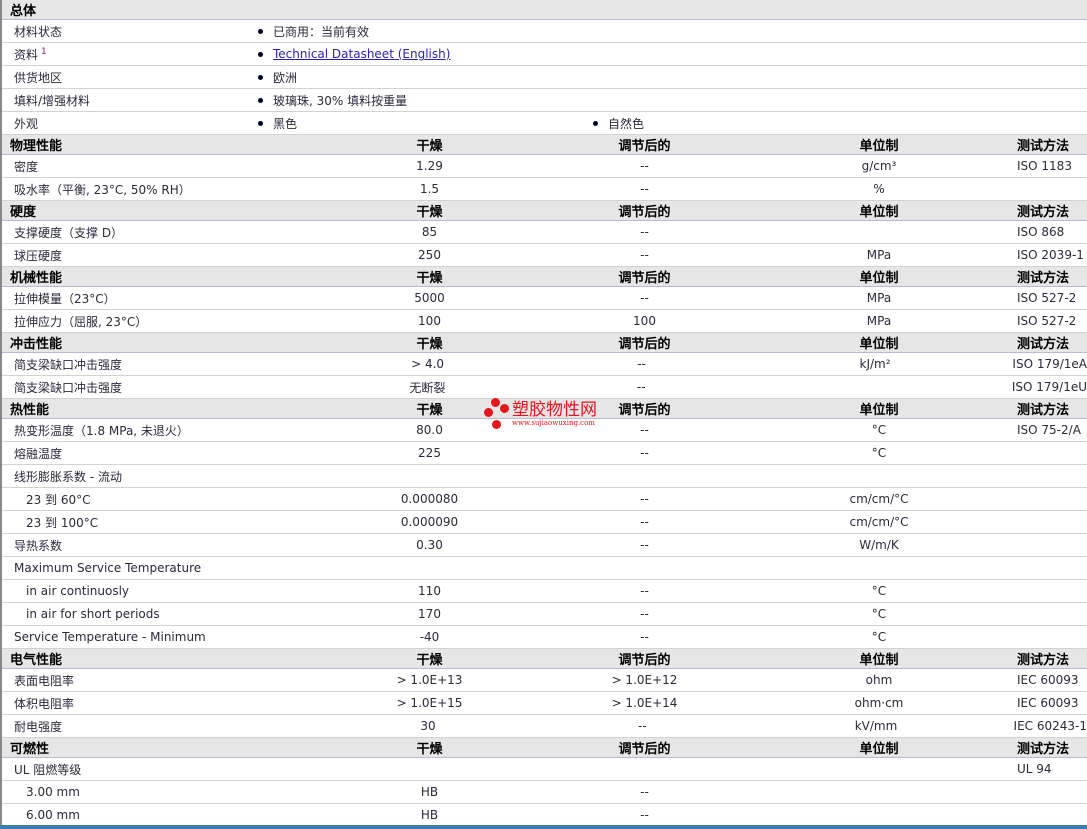 The image size is (1087, 829). I want to click on section-title: 物理性能, so click(36, 146).